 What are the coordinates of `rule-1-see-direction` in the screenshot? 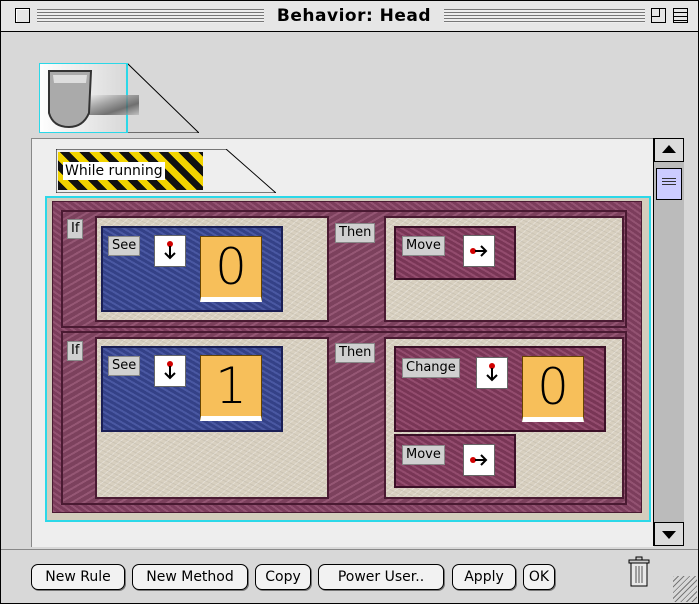 It's located at (170, 251).